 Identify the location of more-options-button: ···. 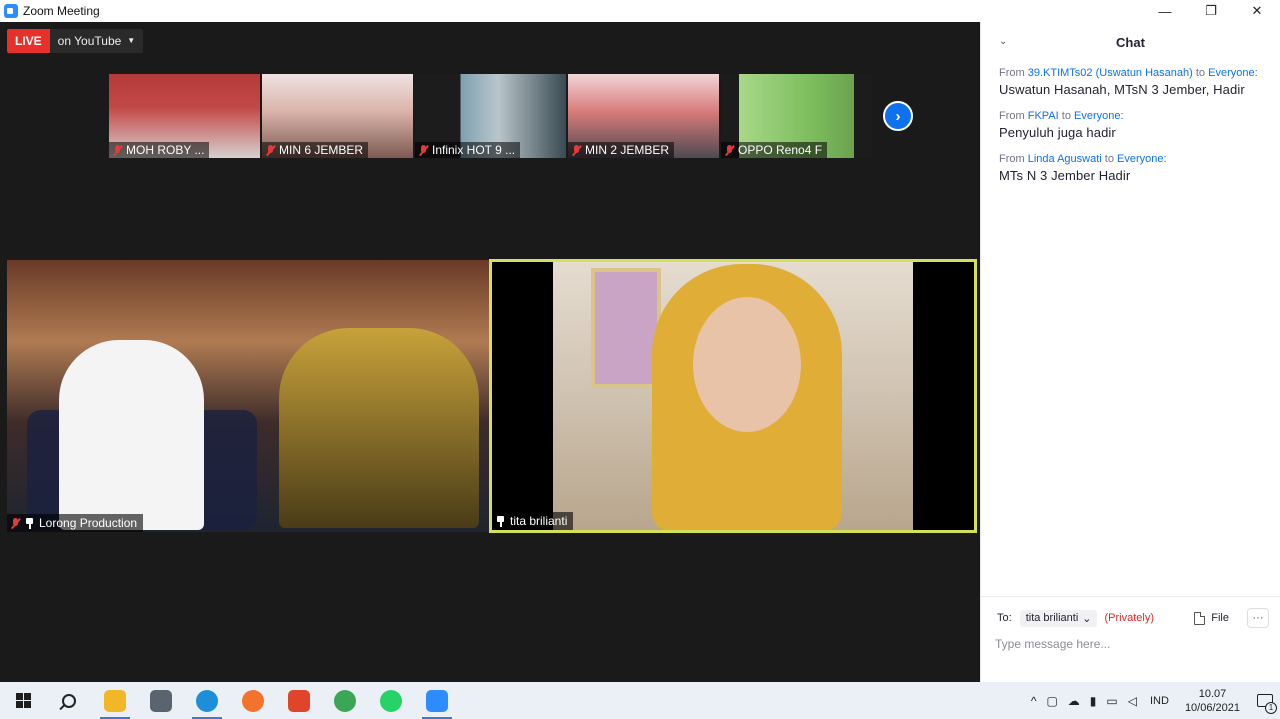
(1258, 618).